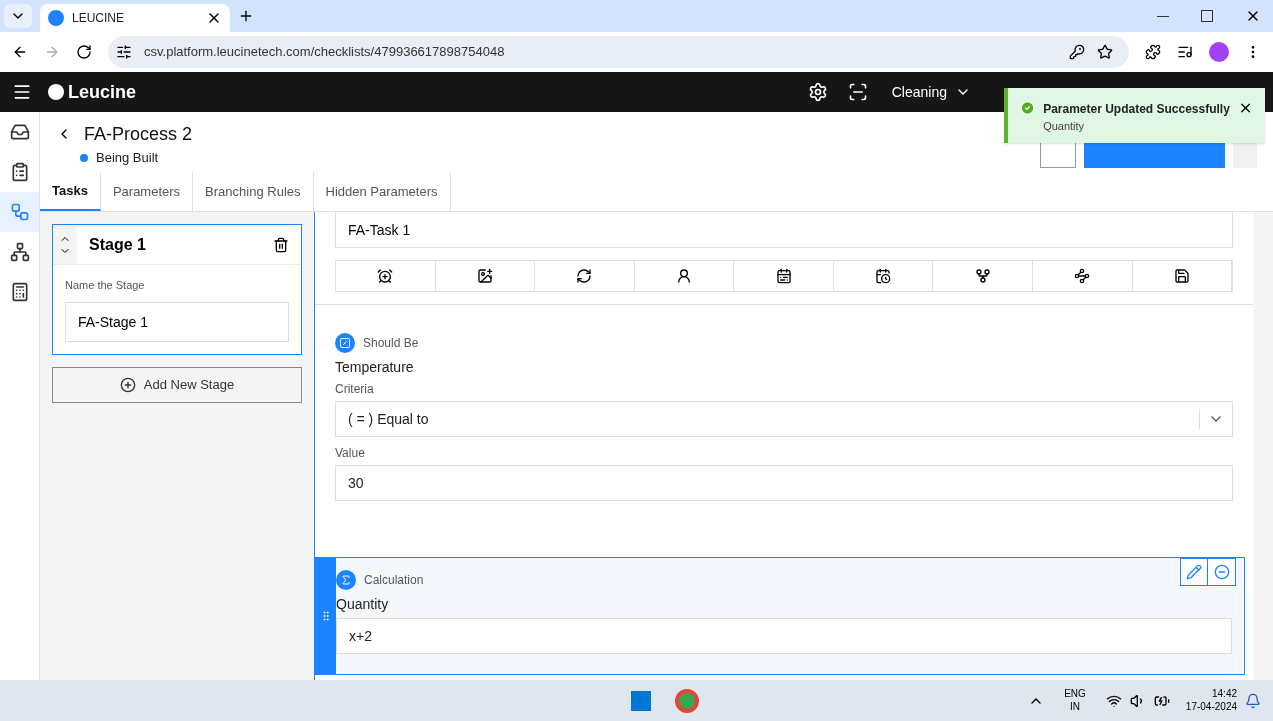 The width and height of the screenshot is (1273, 721). I want to click on reload-icon, so click(84, 52).